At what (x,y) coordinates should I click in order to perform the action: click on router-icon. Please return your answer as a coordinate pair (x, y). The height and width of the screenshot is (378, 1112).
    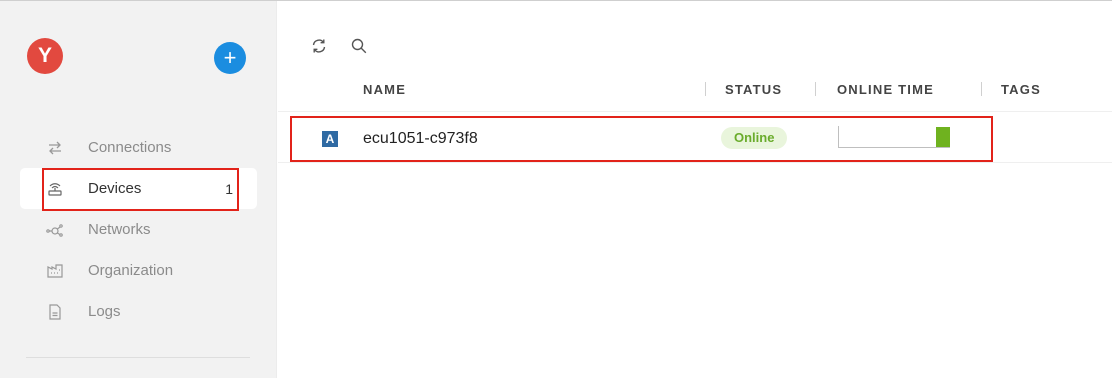
    Looking at the image, I should click on (55, 189).